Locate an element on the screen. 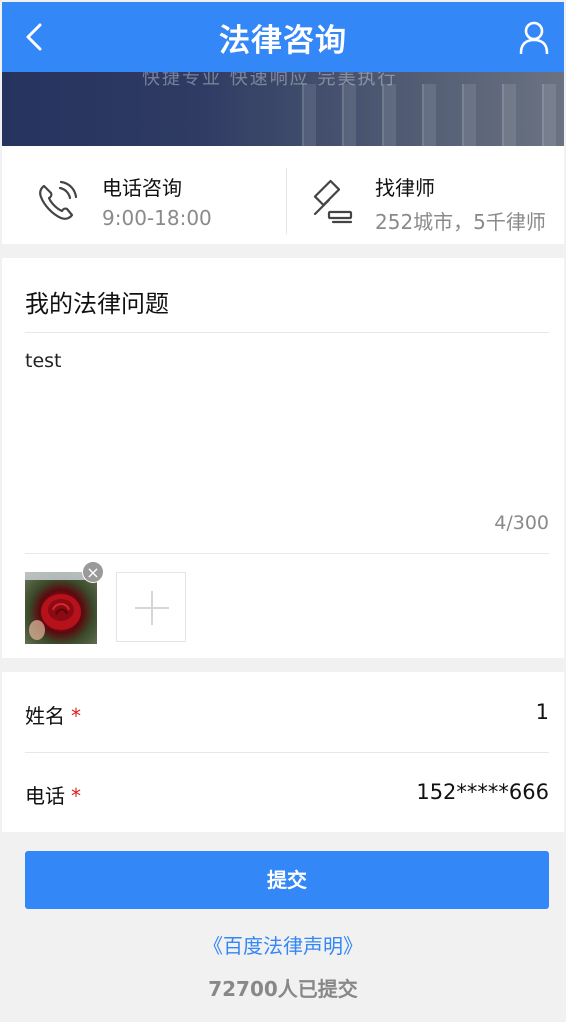  remove-photo-button: × is located at coordinates (93, 572).